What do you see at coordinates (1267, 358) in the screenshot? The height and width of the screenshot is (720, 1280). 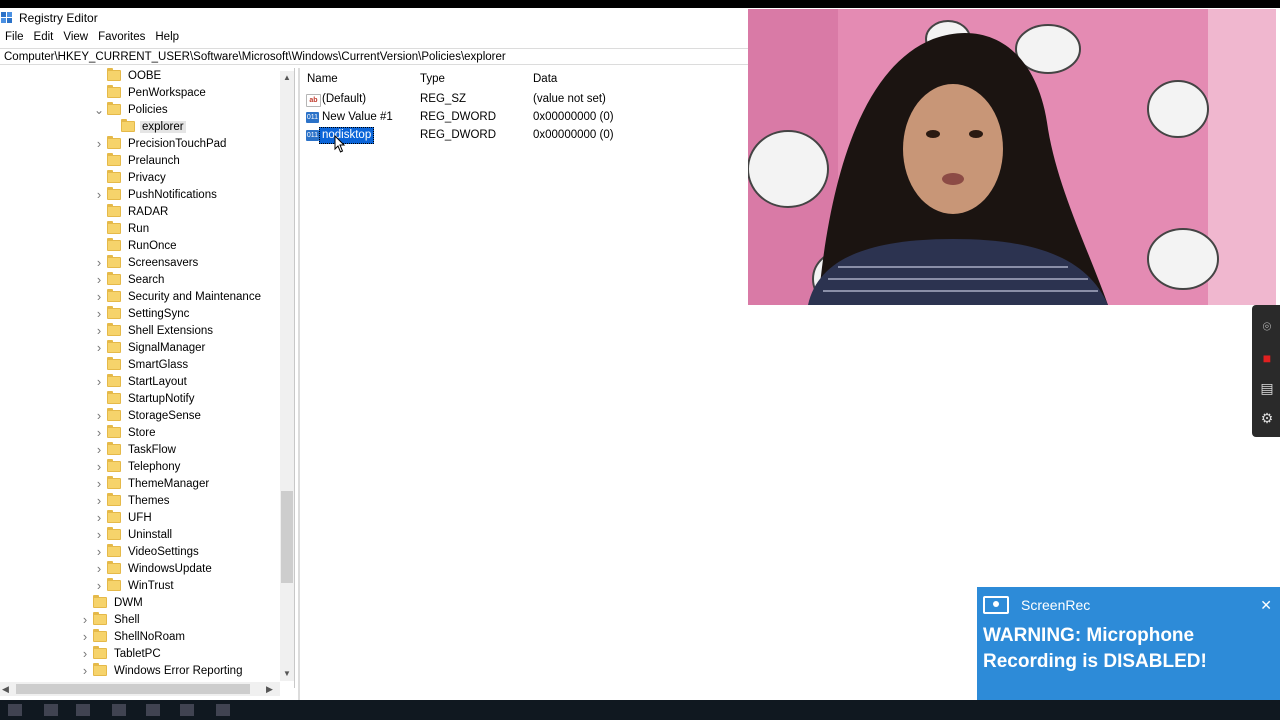 I see `record-icon: ■` at bounding box center [1267, 358].